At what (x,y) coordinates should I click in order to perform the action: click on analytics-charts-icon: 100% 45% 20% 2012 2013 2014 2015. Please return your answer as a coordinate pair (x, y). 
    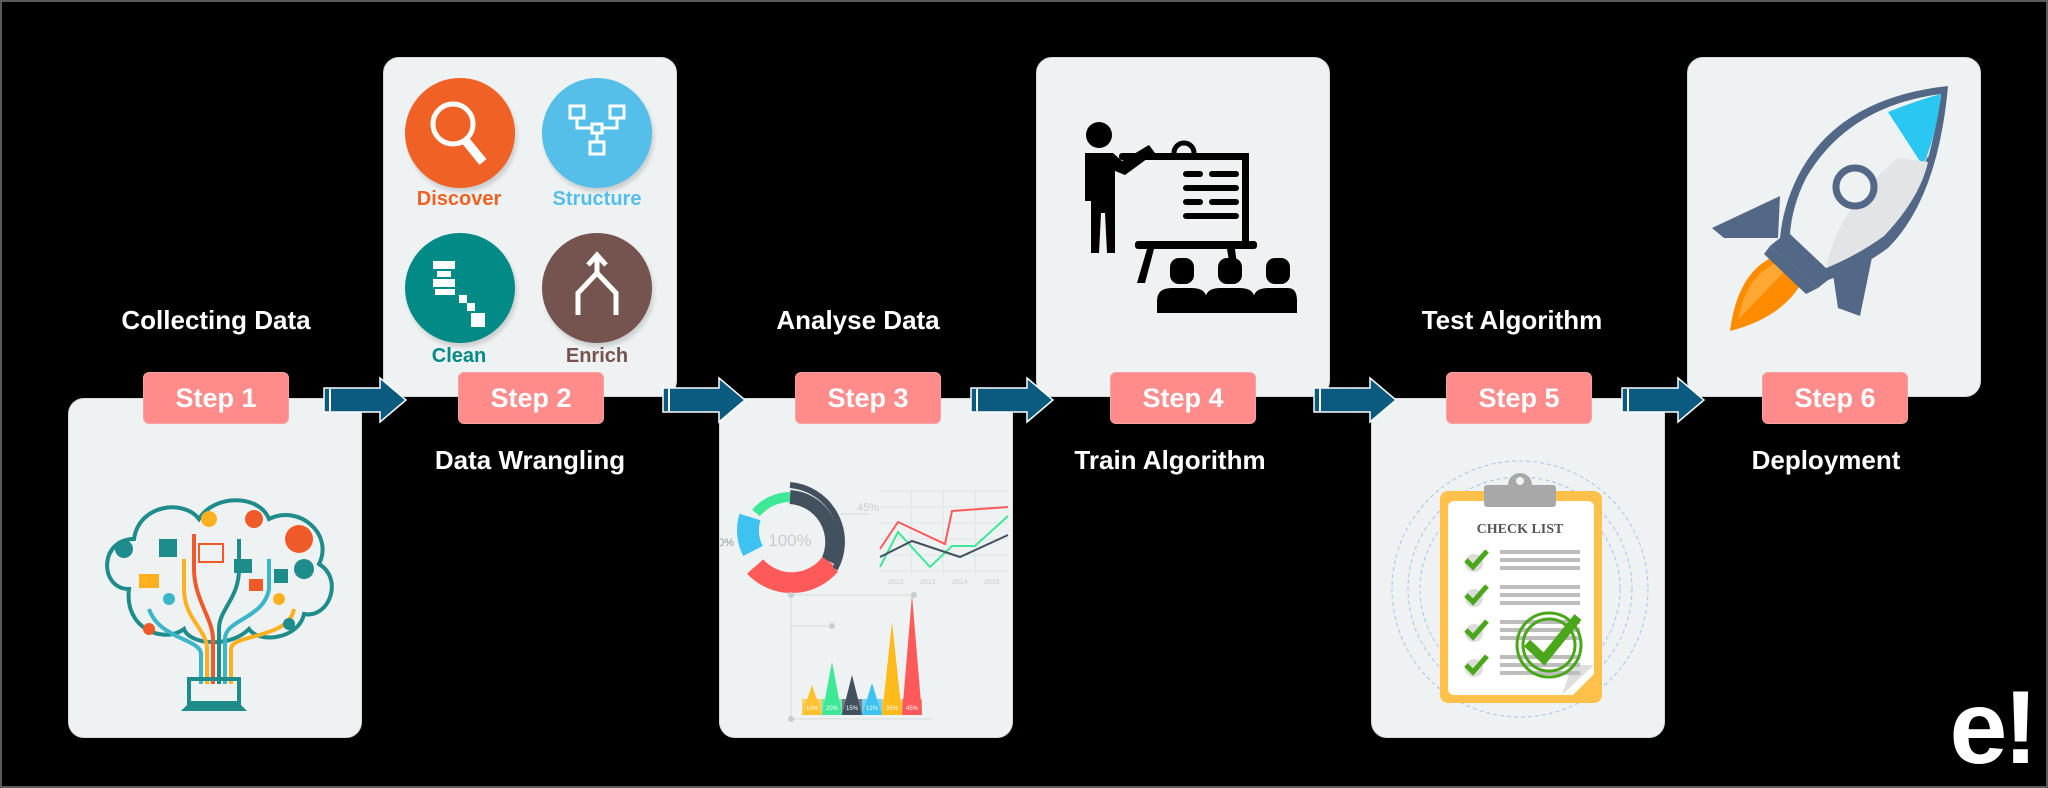
    Looking at the image, I should click on (864, 602).